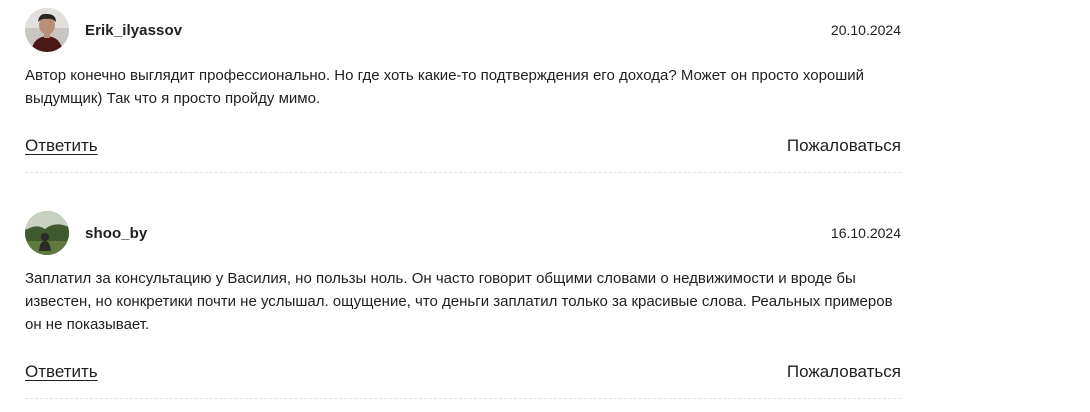 The image size is (1090, 412). What do you see at coordinates (463, 30) in the screenshot?
I see `comment-header: Erik_ilyassov 20.10.2024` at bounding box center [463, 30].